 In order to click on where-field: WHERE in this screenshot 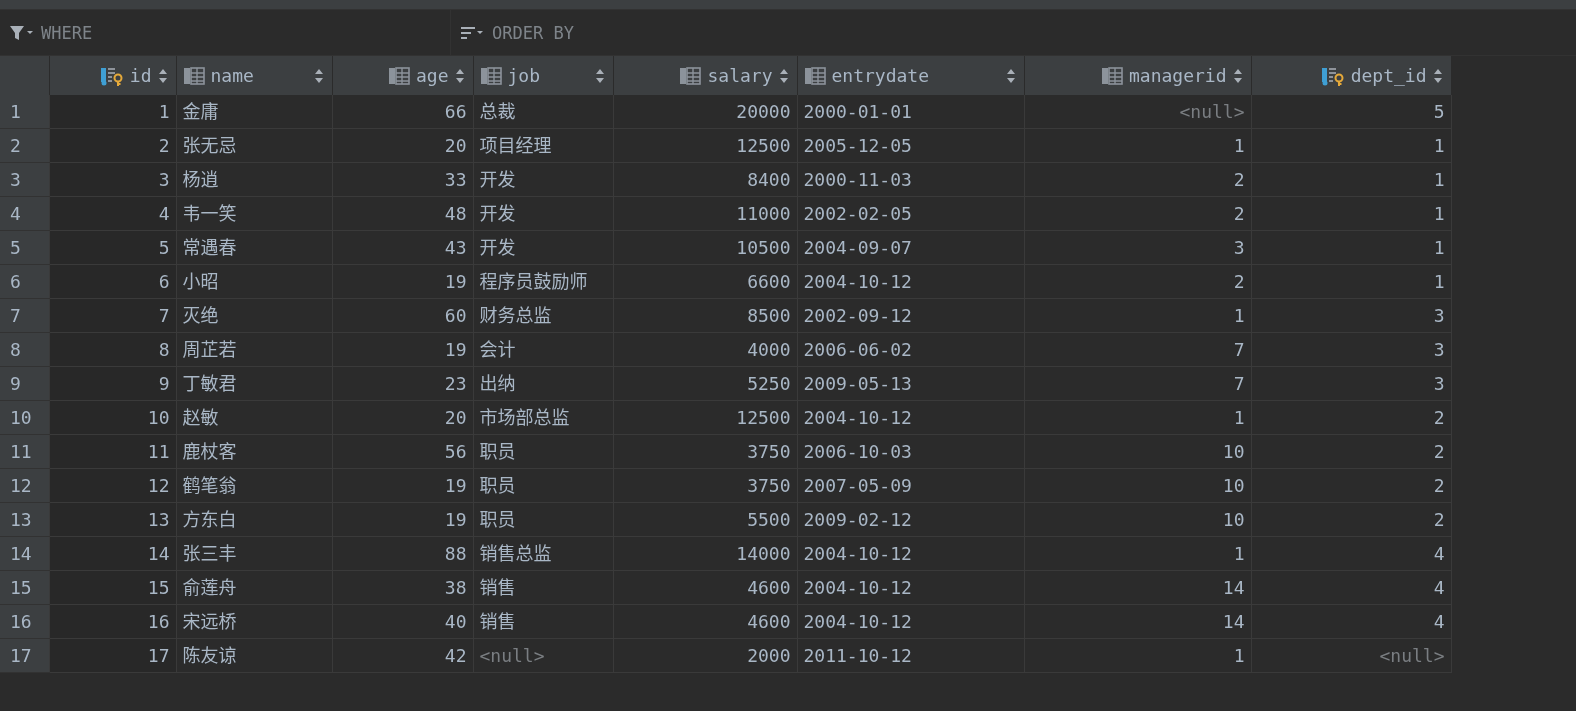, I will do `click(191, 32)`.